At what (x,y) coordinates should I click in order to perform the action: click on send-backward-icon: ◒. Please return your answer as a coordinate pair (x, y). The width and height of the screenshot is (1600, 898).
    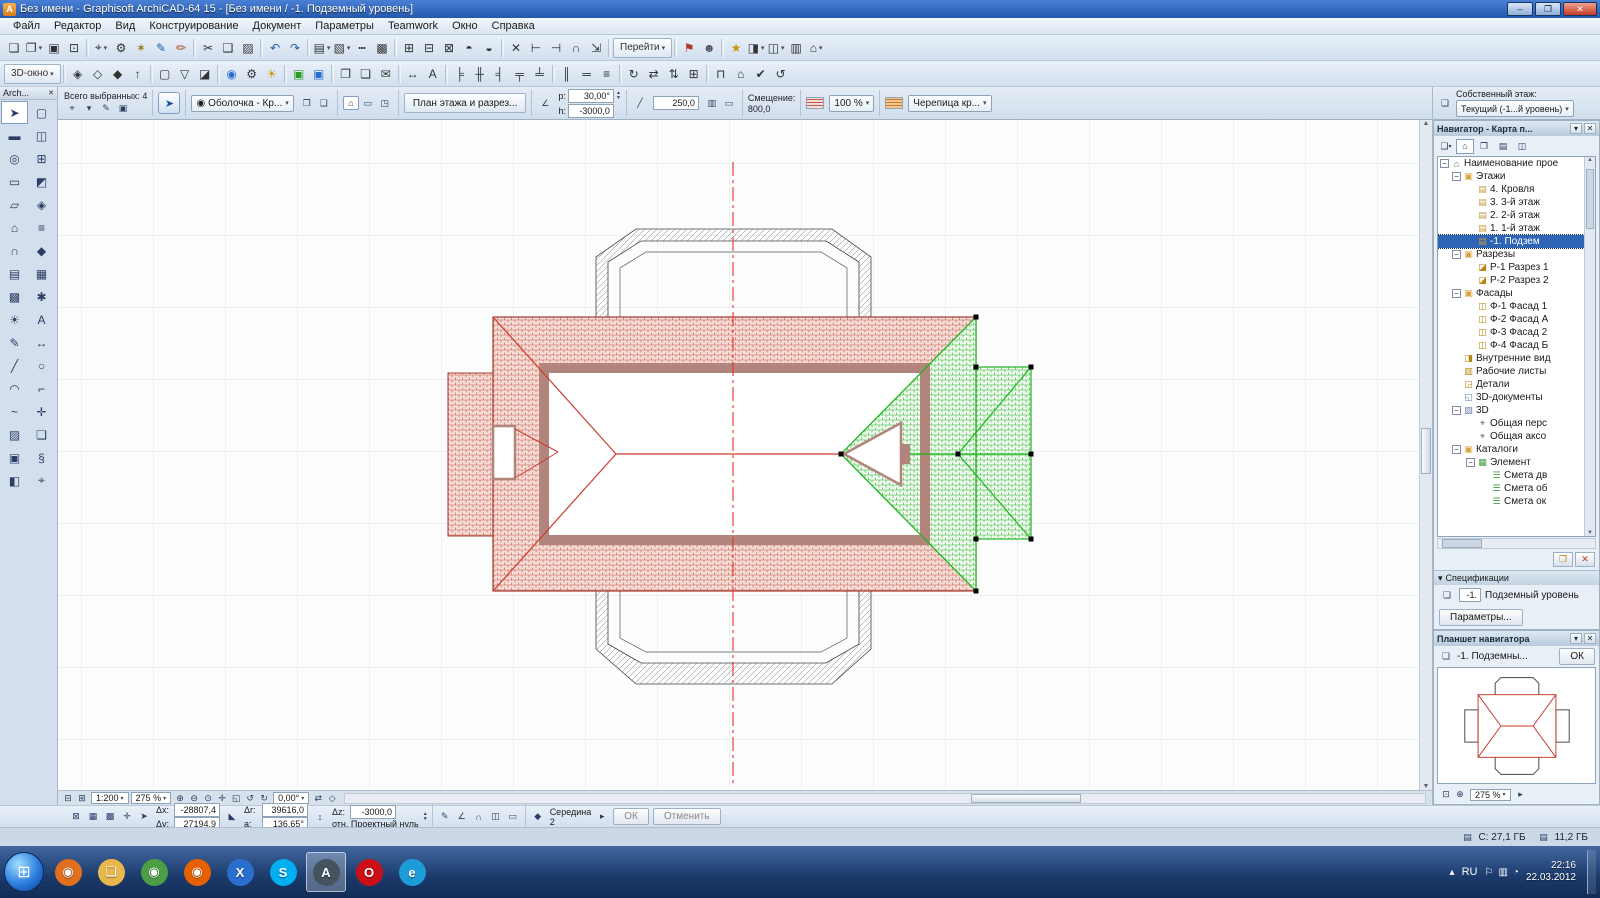
    Looking at the image, I should click on (489, 48).